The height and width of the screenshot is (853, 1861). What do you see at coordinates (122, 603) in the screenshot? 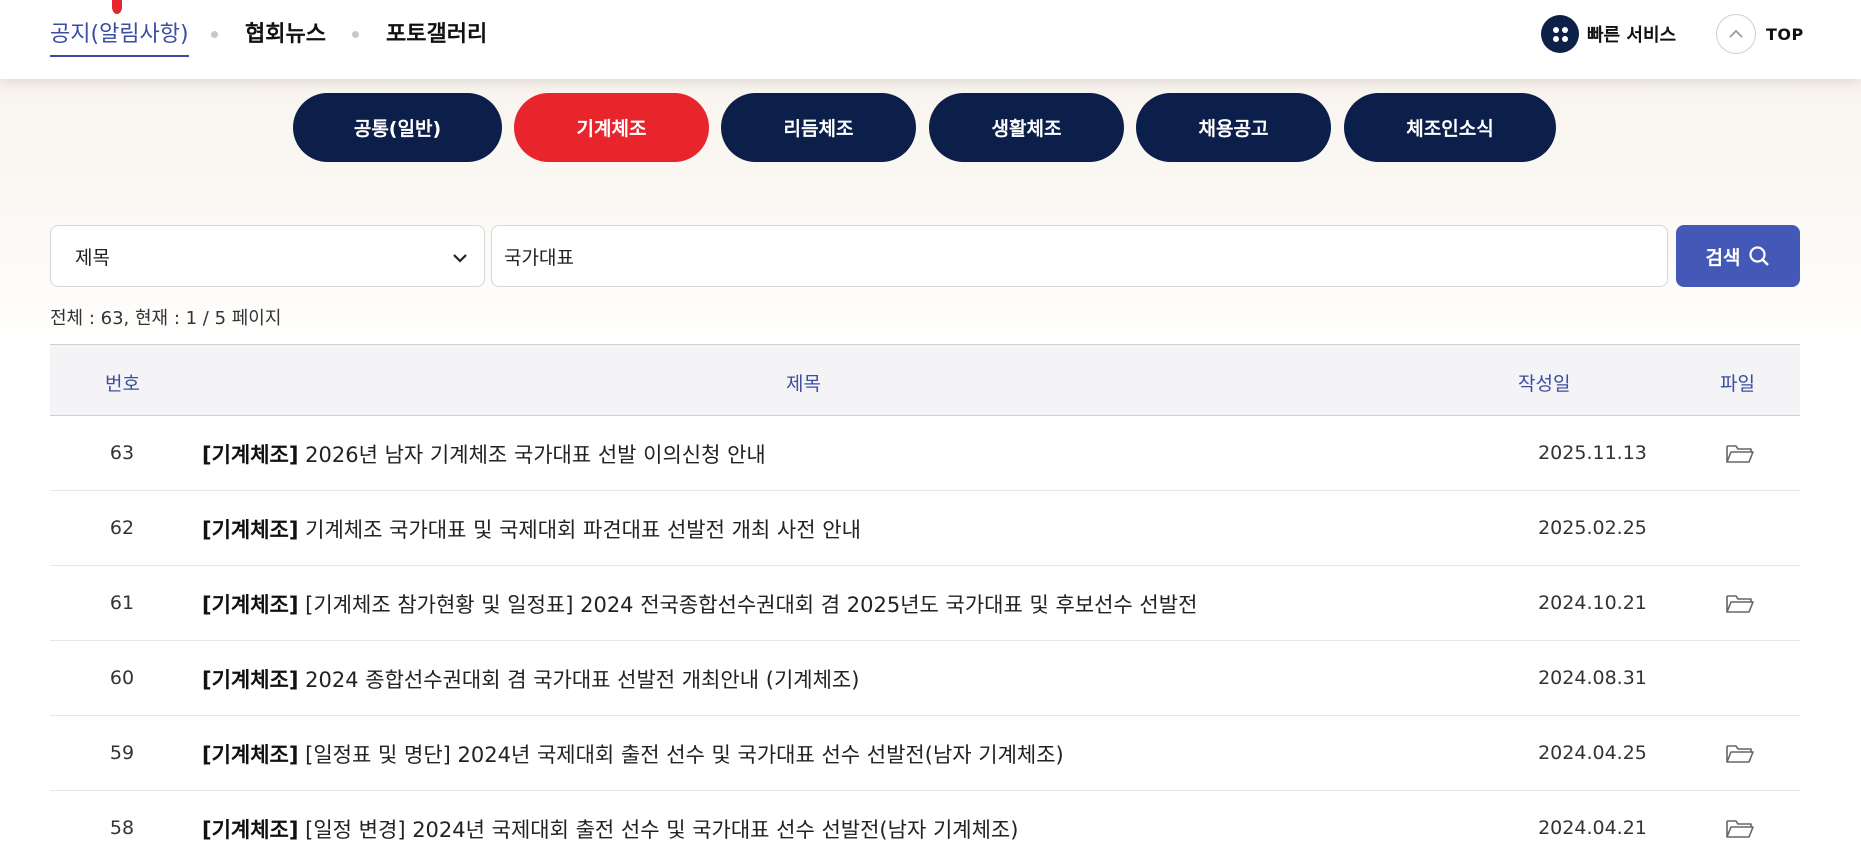
I see `row-number: 61` at bounding box center [122, 603].